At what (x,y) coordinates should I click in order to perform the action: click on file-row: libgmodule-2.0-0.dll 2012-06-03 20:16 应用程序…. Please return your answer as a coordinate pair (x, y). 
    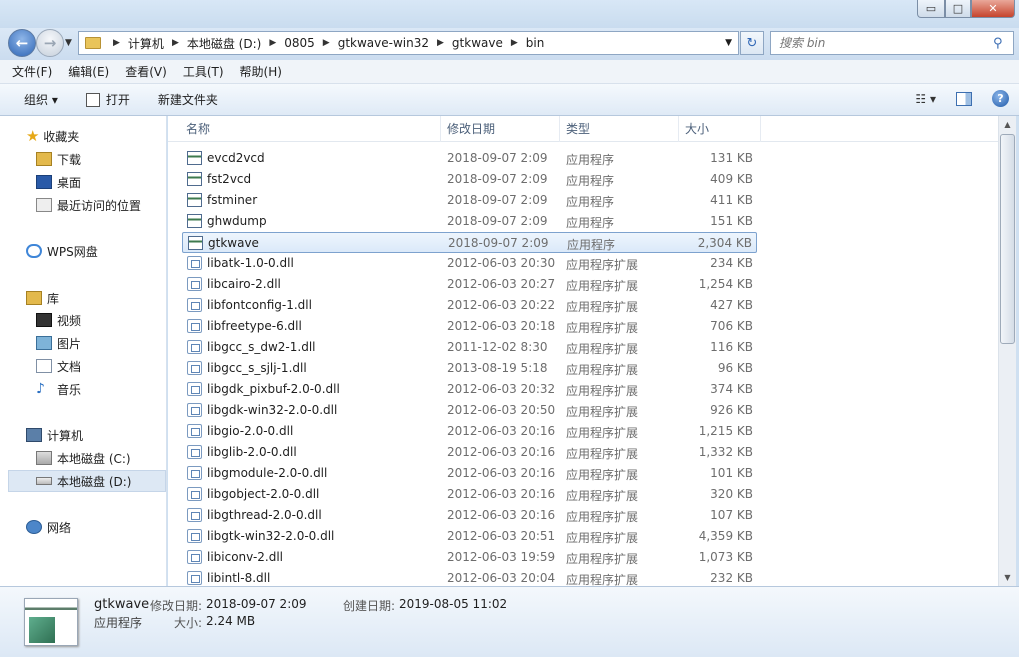
    Looking at the image, I should click on (469, 473).